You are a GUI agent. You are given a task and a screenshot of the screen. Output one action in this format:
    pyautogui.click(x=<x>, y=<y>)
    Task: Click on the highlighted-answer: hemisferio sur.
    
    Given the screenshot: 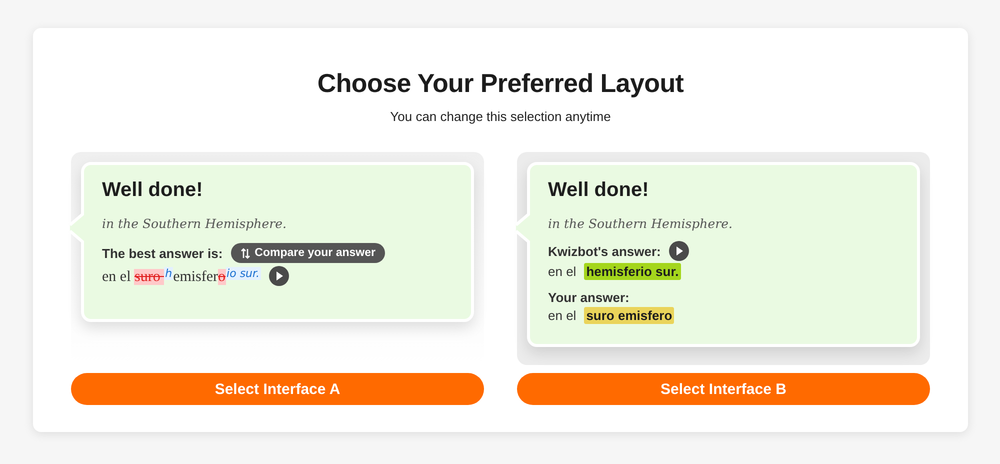 What is the action you would take?
    pyautogui.click(x=632, y=271)
    